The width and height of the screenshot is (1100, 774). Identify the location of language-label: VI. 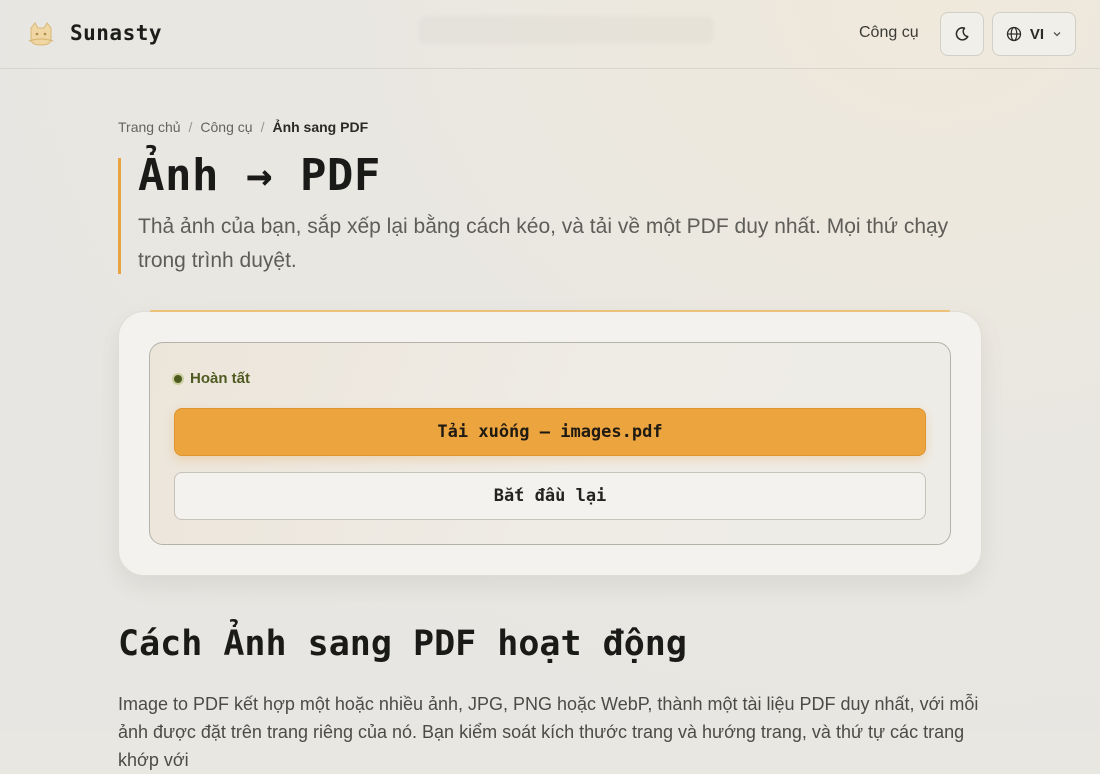
(1037, 34).